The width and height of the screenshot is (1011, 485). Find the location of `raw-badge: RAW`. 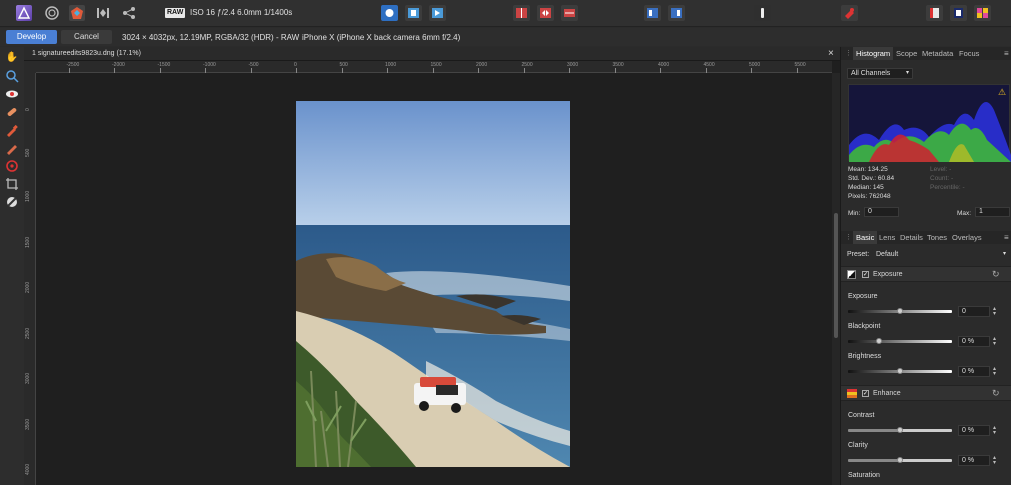

raw-badge: RAW is located at coordinates (175, 13).